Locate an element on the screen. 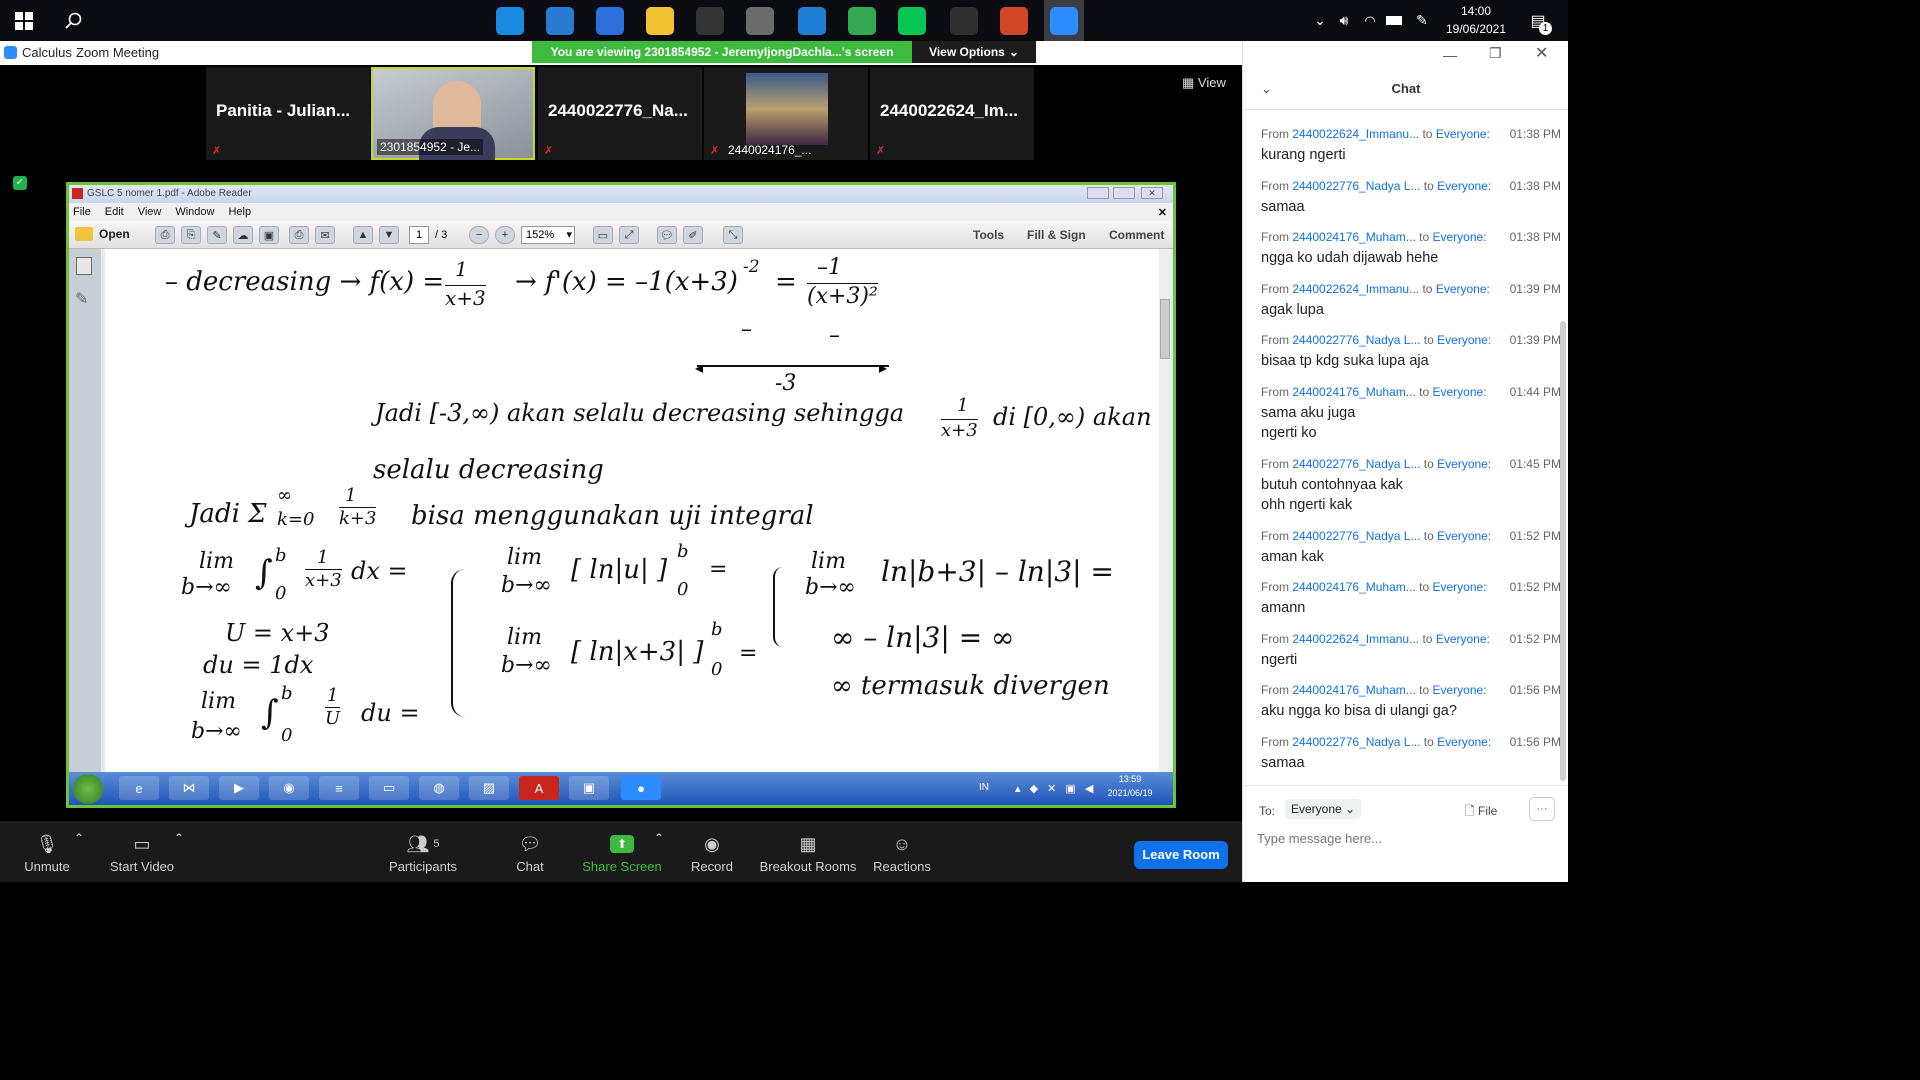 This screenshot has height=1080, width=1920. scrollbar-thumb is located at coordinates (1165, 329).